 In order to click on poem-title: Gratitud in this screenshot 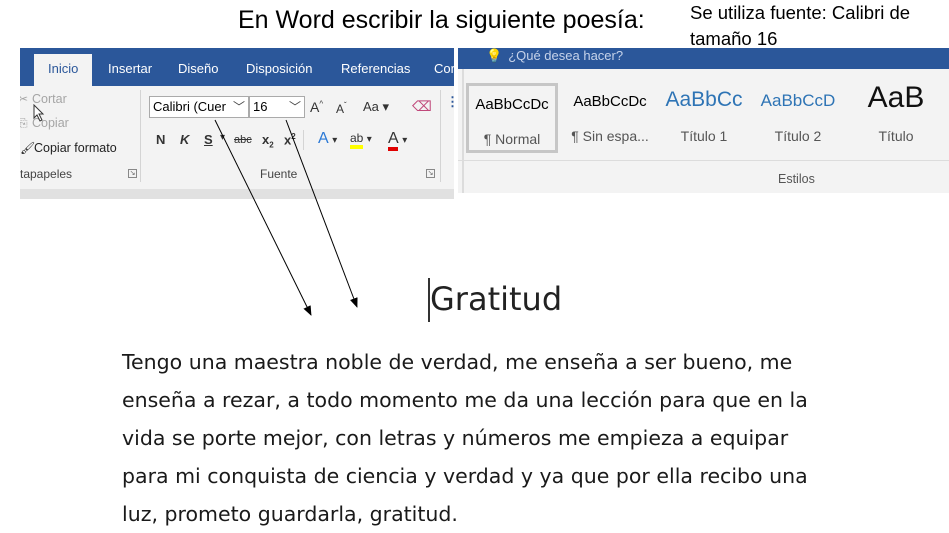, I will do `click(496, 299)`.